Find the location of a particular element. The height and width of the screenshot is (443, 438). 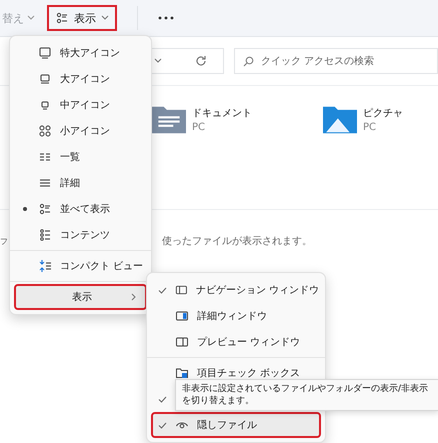

recent-hint-text: 使ったファイルが表示されます。 is located at coordinates (237, 241).